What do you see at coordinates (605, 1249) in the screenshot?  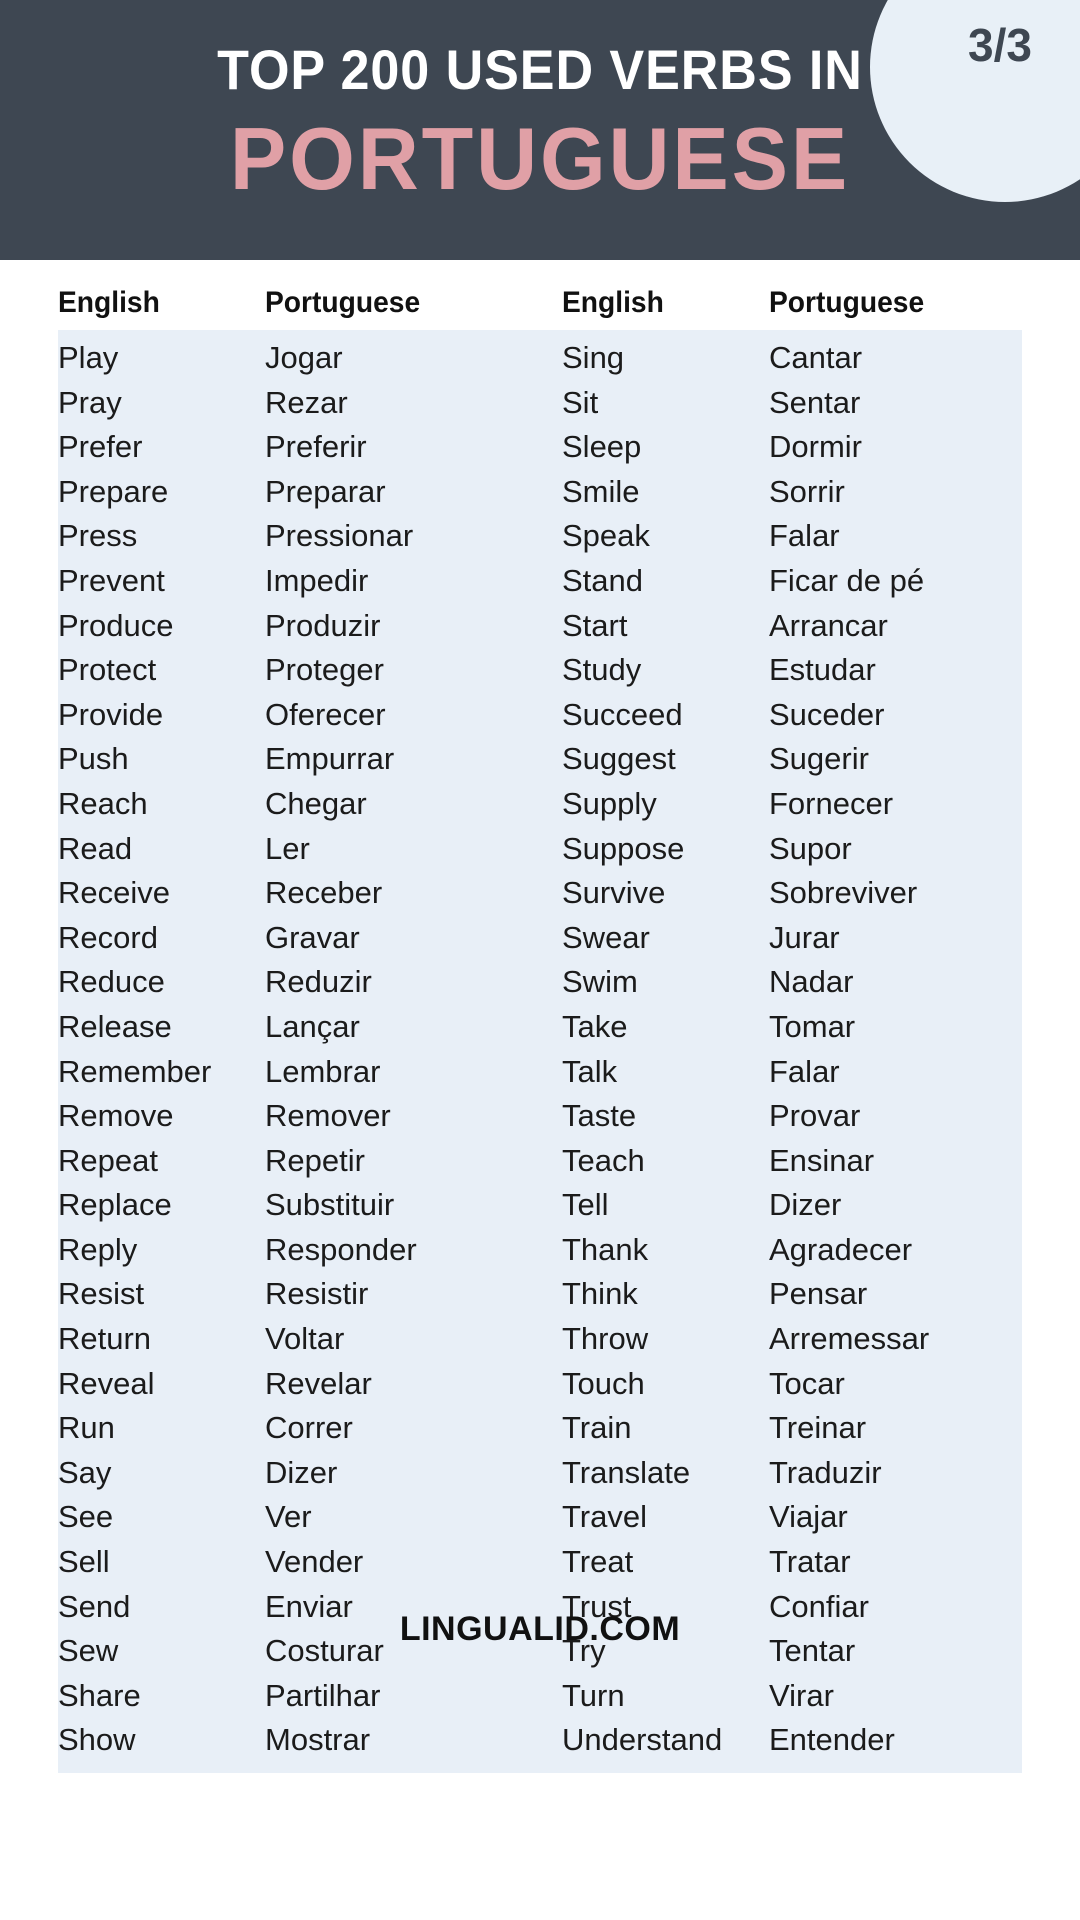 I see `verb-english-right: Thank` at bounding box center [605, 1249].